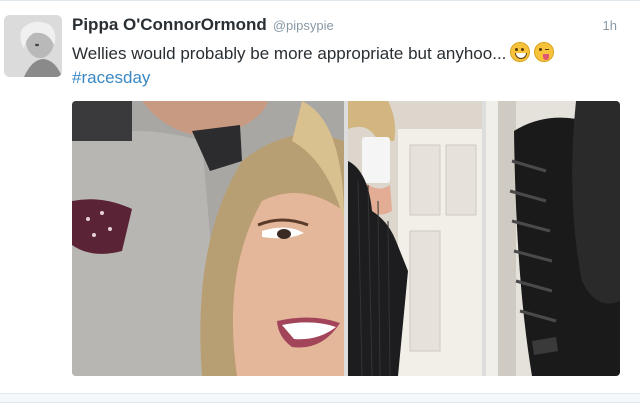  Describe the element at coordinates (344, 78) in the screenshot. I see `hashtag-link: #racesday` at that location.